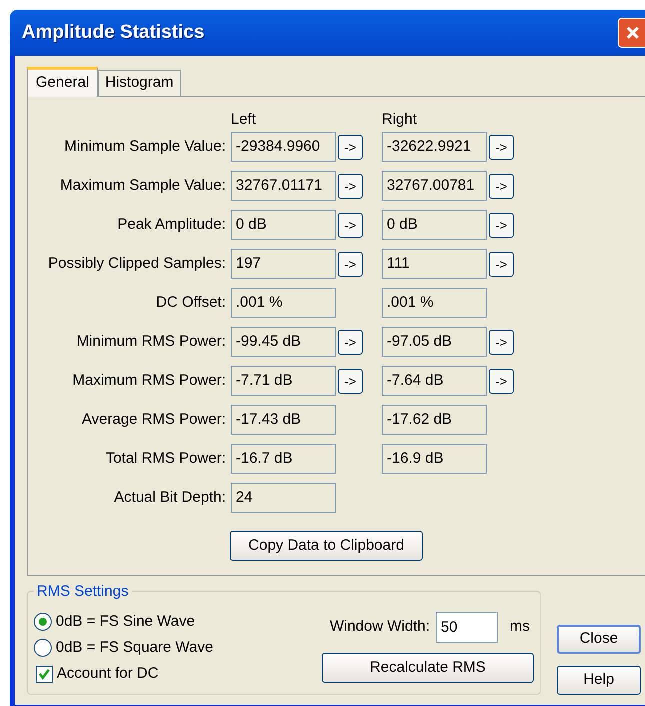 This screenshot has height=706, width=645. What do you see at coordinates (244, 119) in the screenshot?
I see `column-header: Left` at bounding box center [244, 119].